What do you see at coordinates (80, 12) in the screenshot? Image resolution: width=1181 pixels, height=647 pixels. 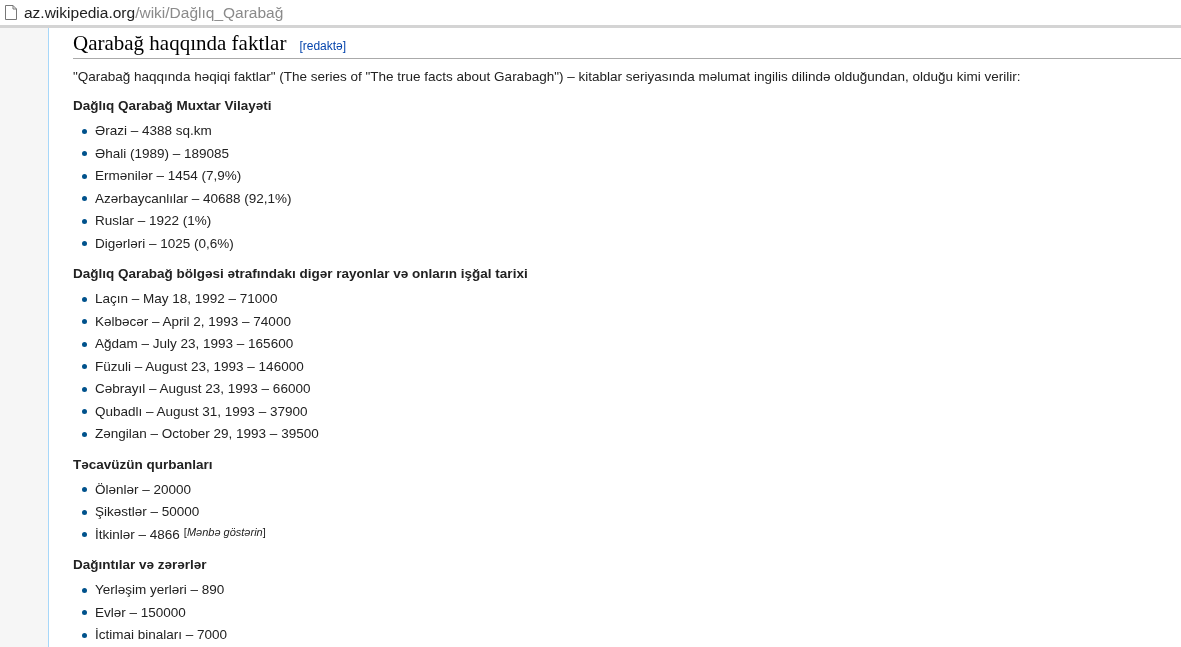 I see `url-host: az.wikipedia.org` at bounding box center [80, 12].